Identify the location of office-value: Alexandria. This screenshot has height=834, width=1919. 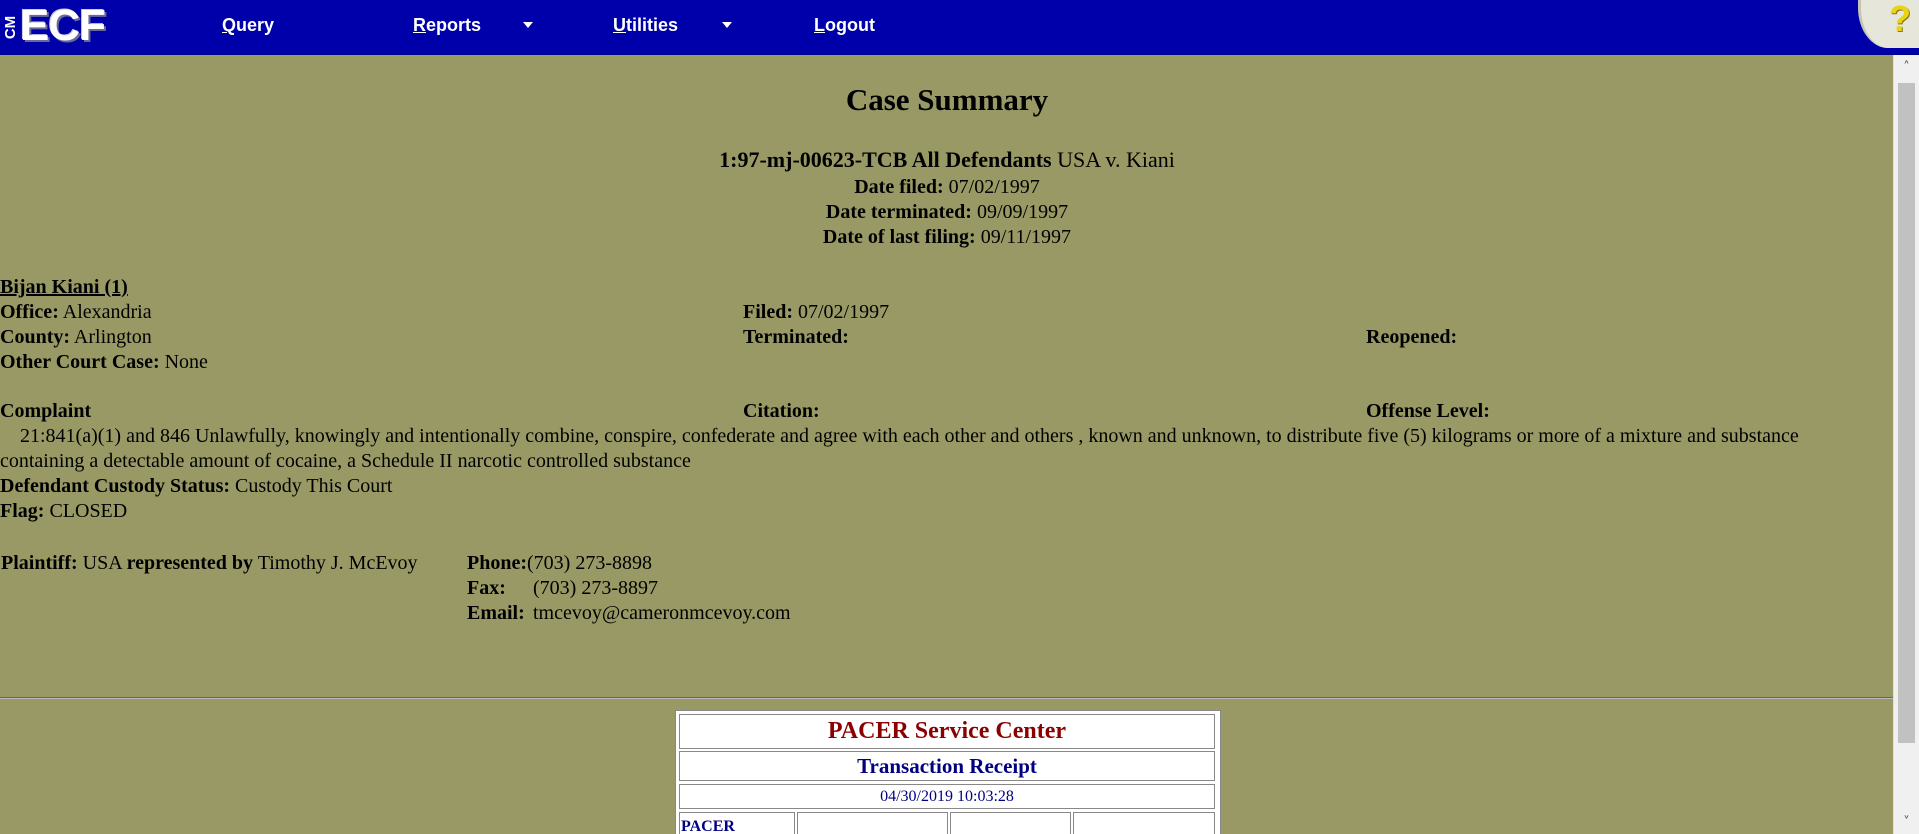
(107, 312).